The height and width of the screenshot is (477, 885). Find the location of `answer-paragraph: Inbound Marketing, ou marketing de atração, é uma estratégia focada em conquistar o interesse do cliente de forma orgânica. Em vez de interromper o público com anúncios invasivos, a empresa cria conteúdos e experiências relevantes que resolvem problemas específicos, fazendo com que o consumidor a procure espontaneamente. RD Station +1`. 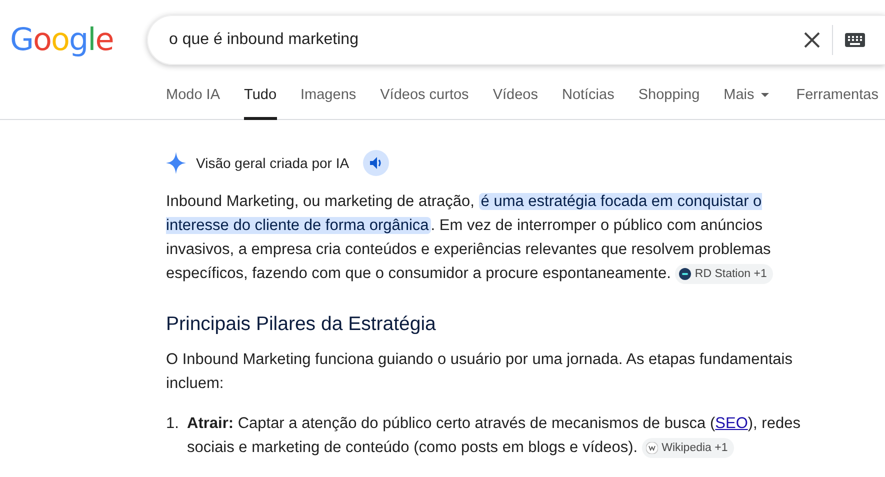

answer-paragraph: Inbound Marketing, ou marketing de atração, é uma estratégia focada em conquistar o interesse do cliente de forma orgânica. Em vez de interromper o público com anúncios invasivos, a empresa cria conteúdos e experiências relevantes que resolvem problemas específicos, fazendo com que o consumidor a procure espontaneamente. RD Station +1 is located at coordinates (470, 239).